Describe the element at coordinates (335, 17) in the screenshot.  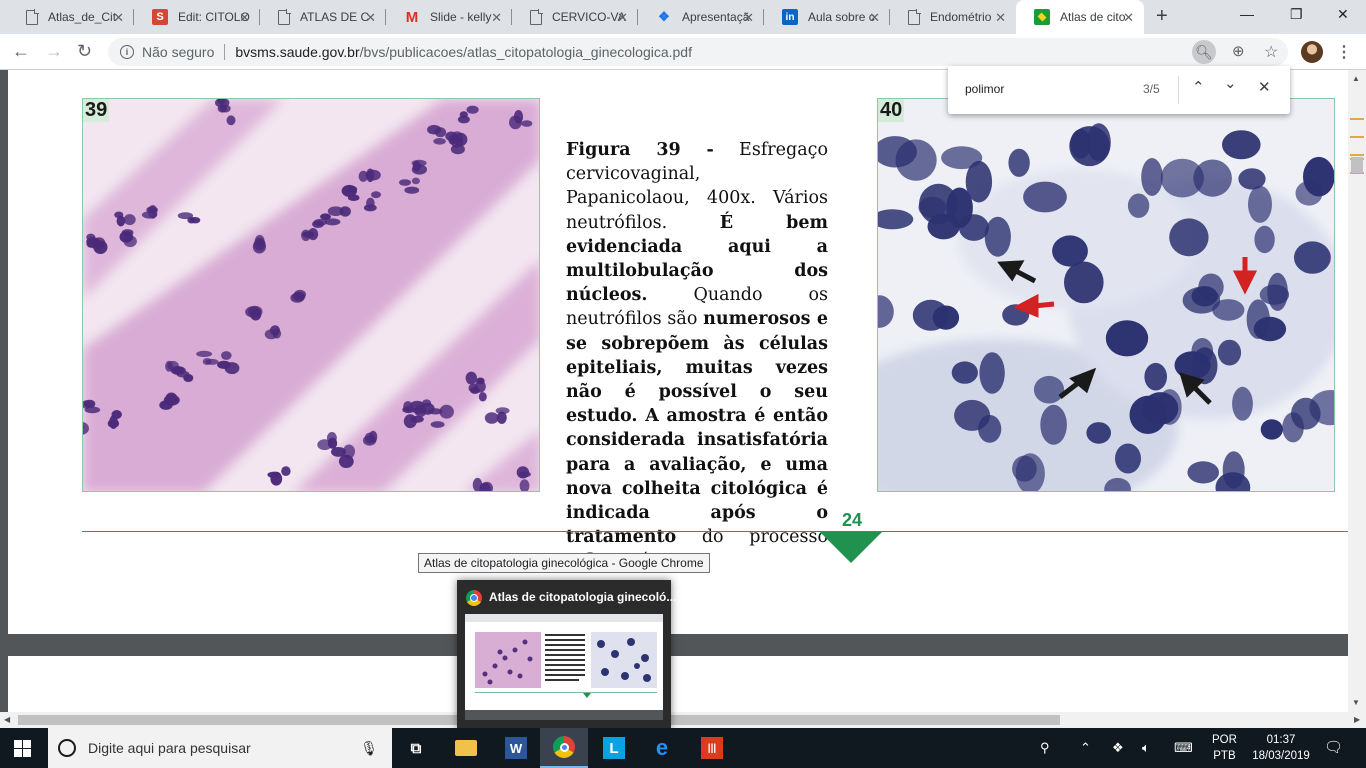
I see `tab-title: ATLAS DE C` at that location.